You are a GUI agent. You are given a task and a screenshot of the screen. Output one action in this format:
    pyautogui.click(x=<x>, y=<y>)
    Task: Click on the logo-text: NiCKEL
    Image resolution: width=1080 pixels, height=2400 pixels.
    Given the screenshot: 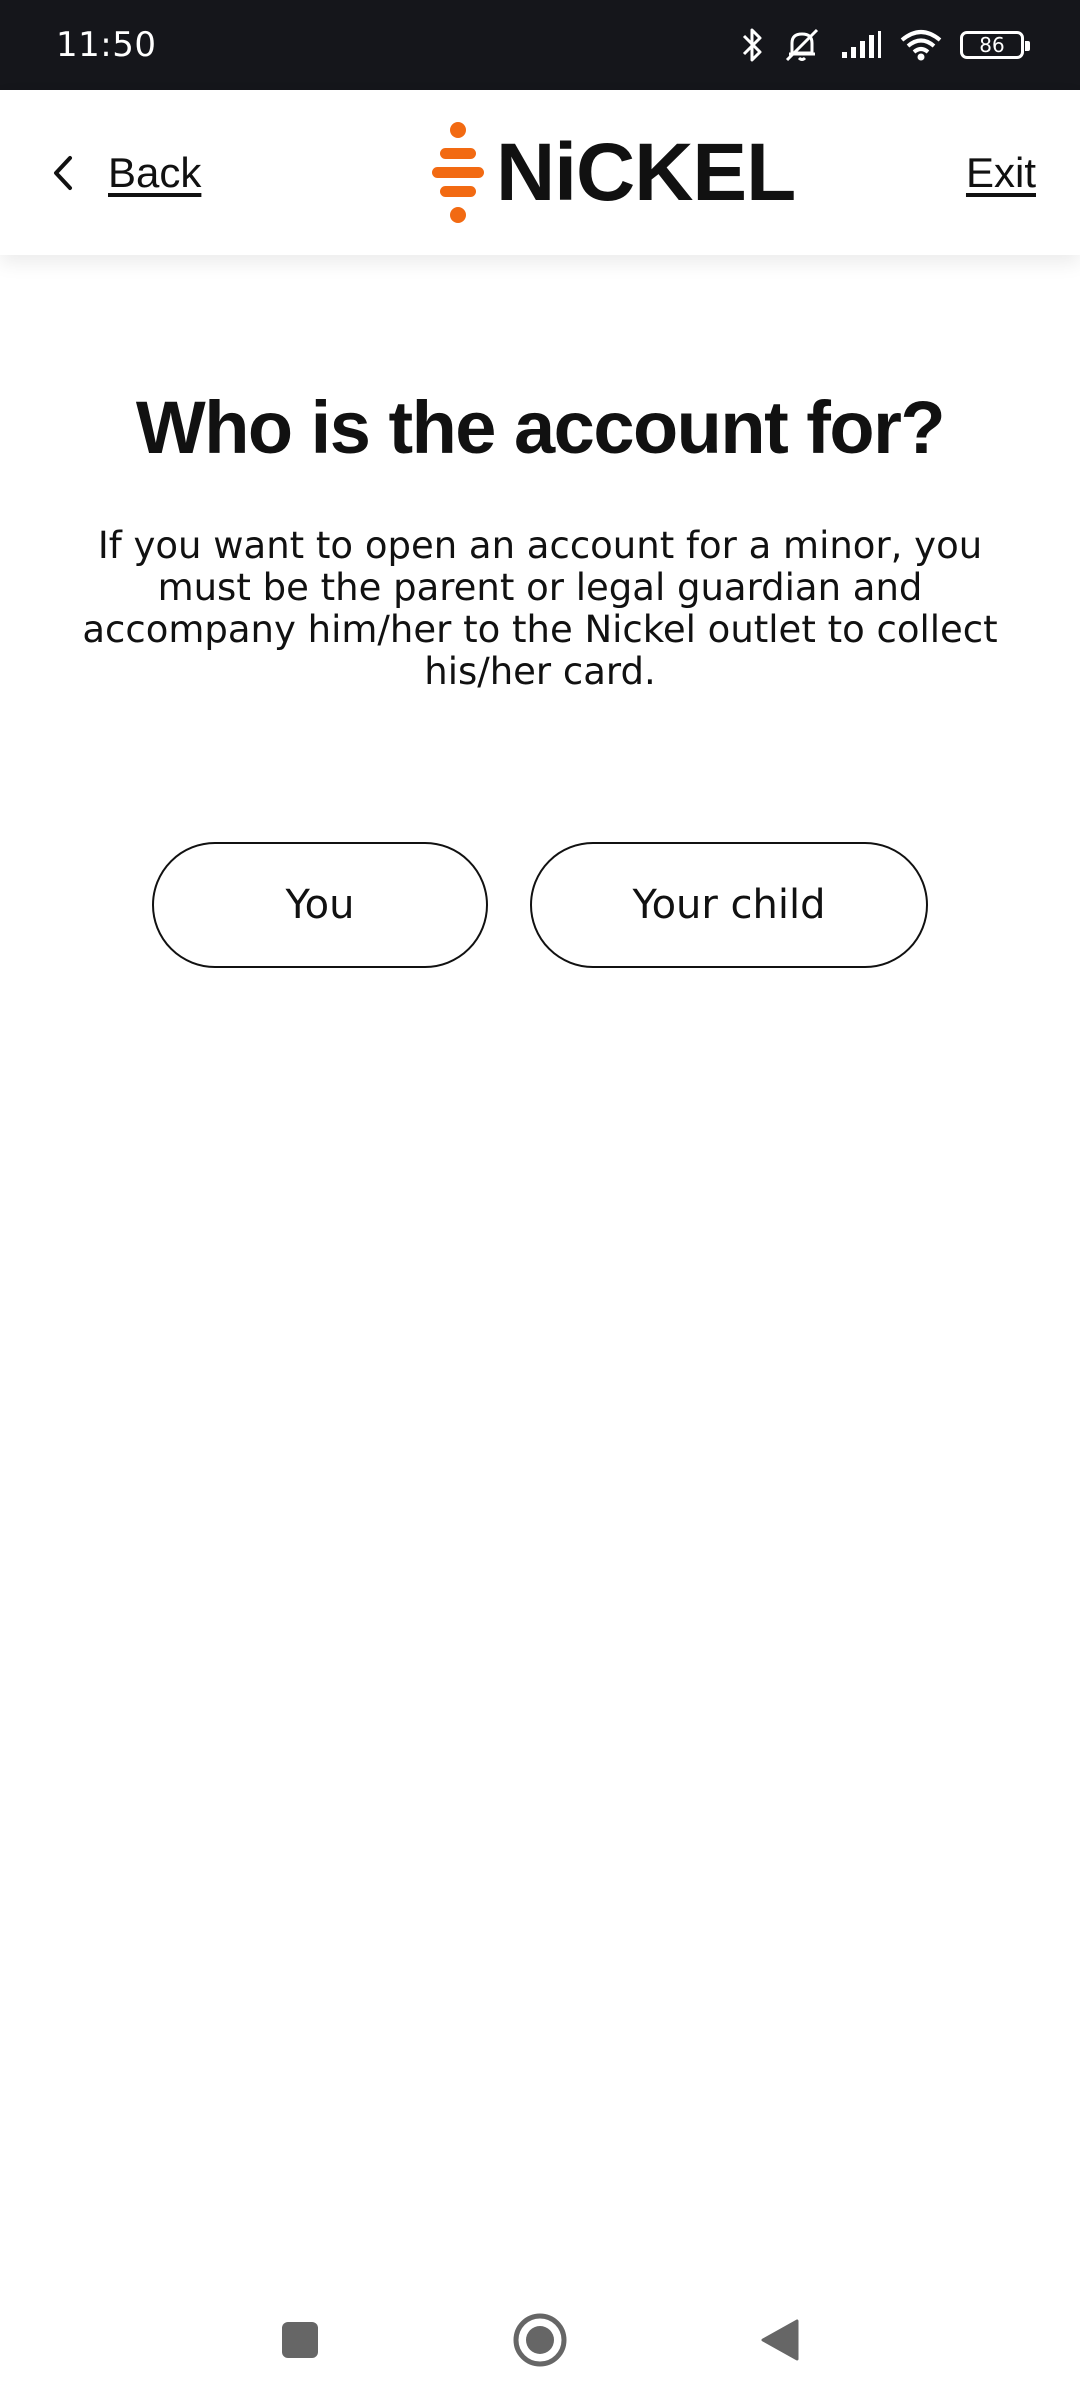 What is the action you would take?
    pyautogui.click(x=646, y=172)
    